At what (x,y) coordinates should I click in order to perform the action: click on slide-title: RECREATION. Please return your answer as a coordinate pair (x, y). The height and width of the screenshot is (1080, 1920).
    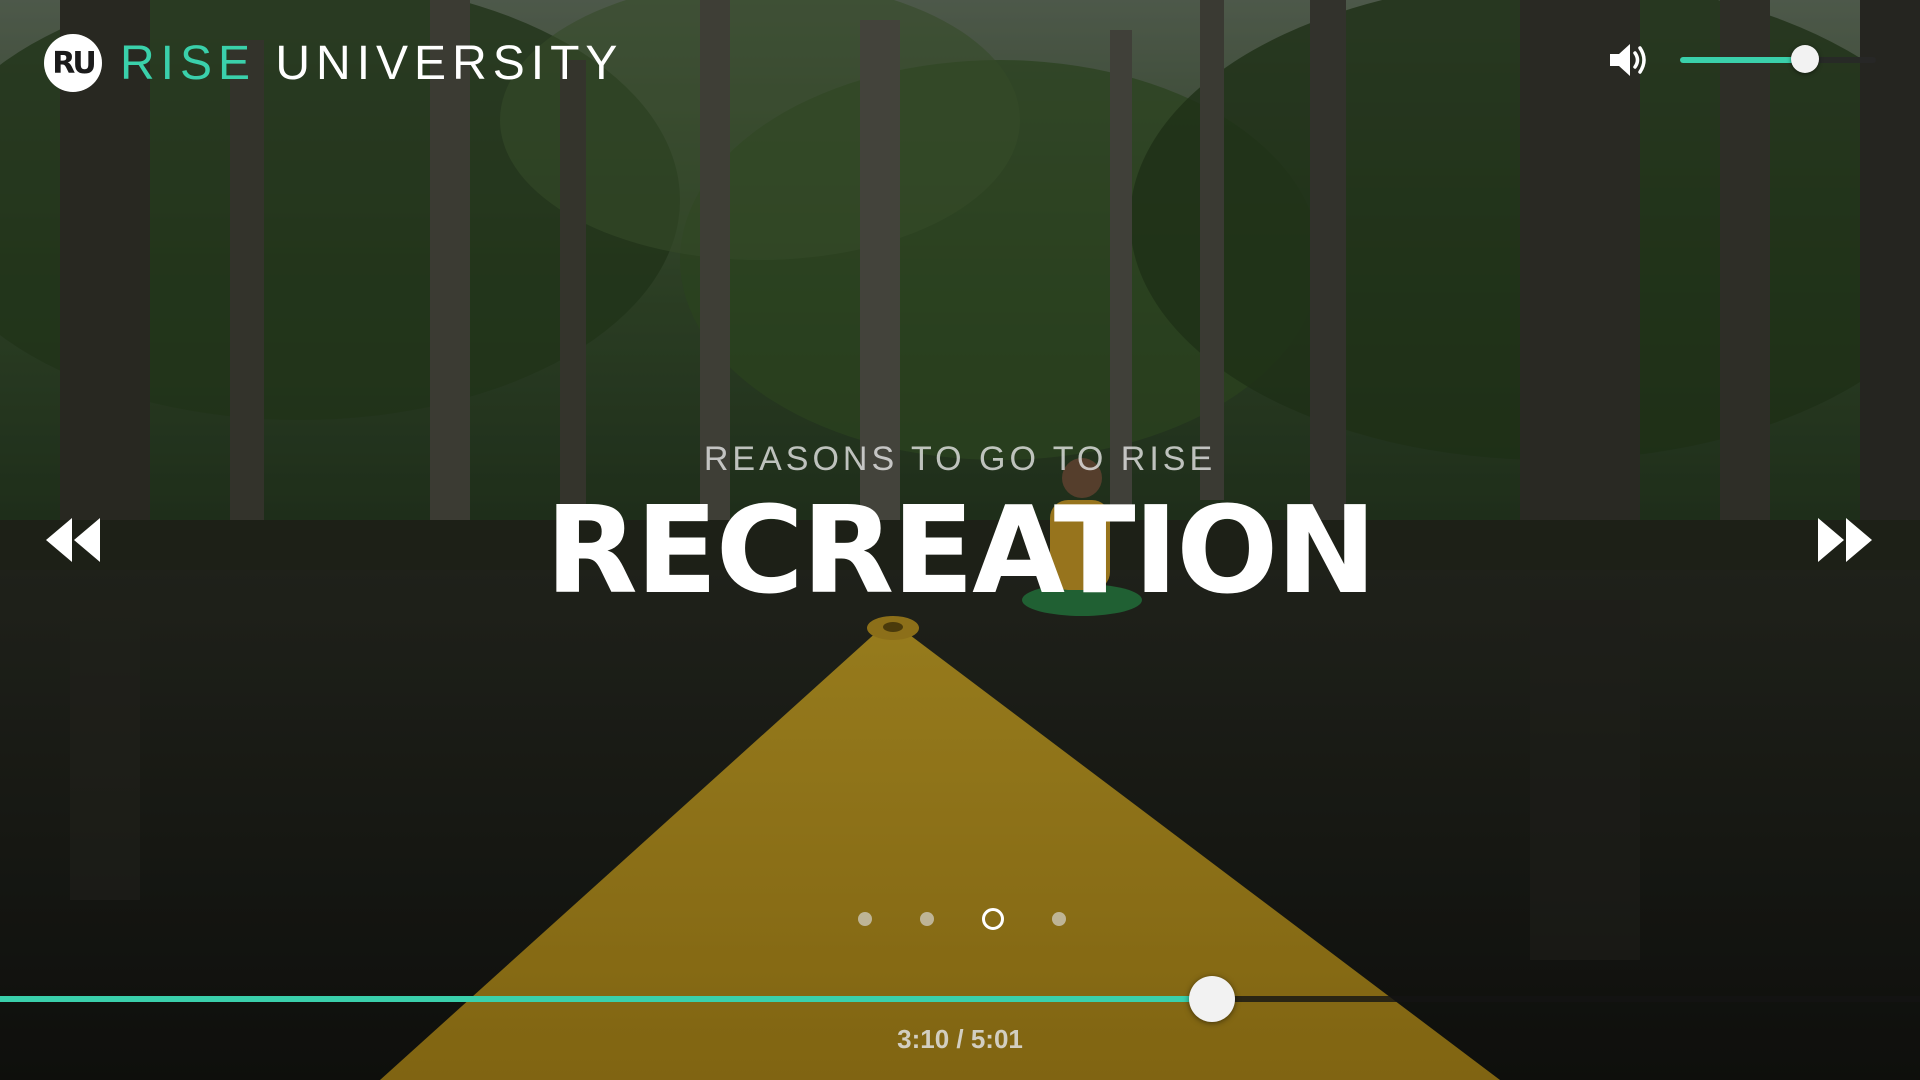
    Looking at the image, I should click on (960, 551).